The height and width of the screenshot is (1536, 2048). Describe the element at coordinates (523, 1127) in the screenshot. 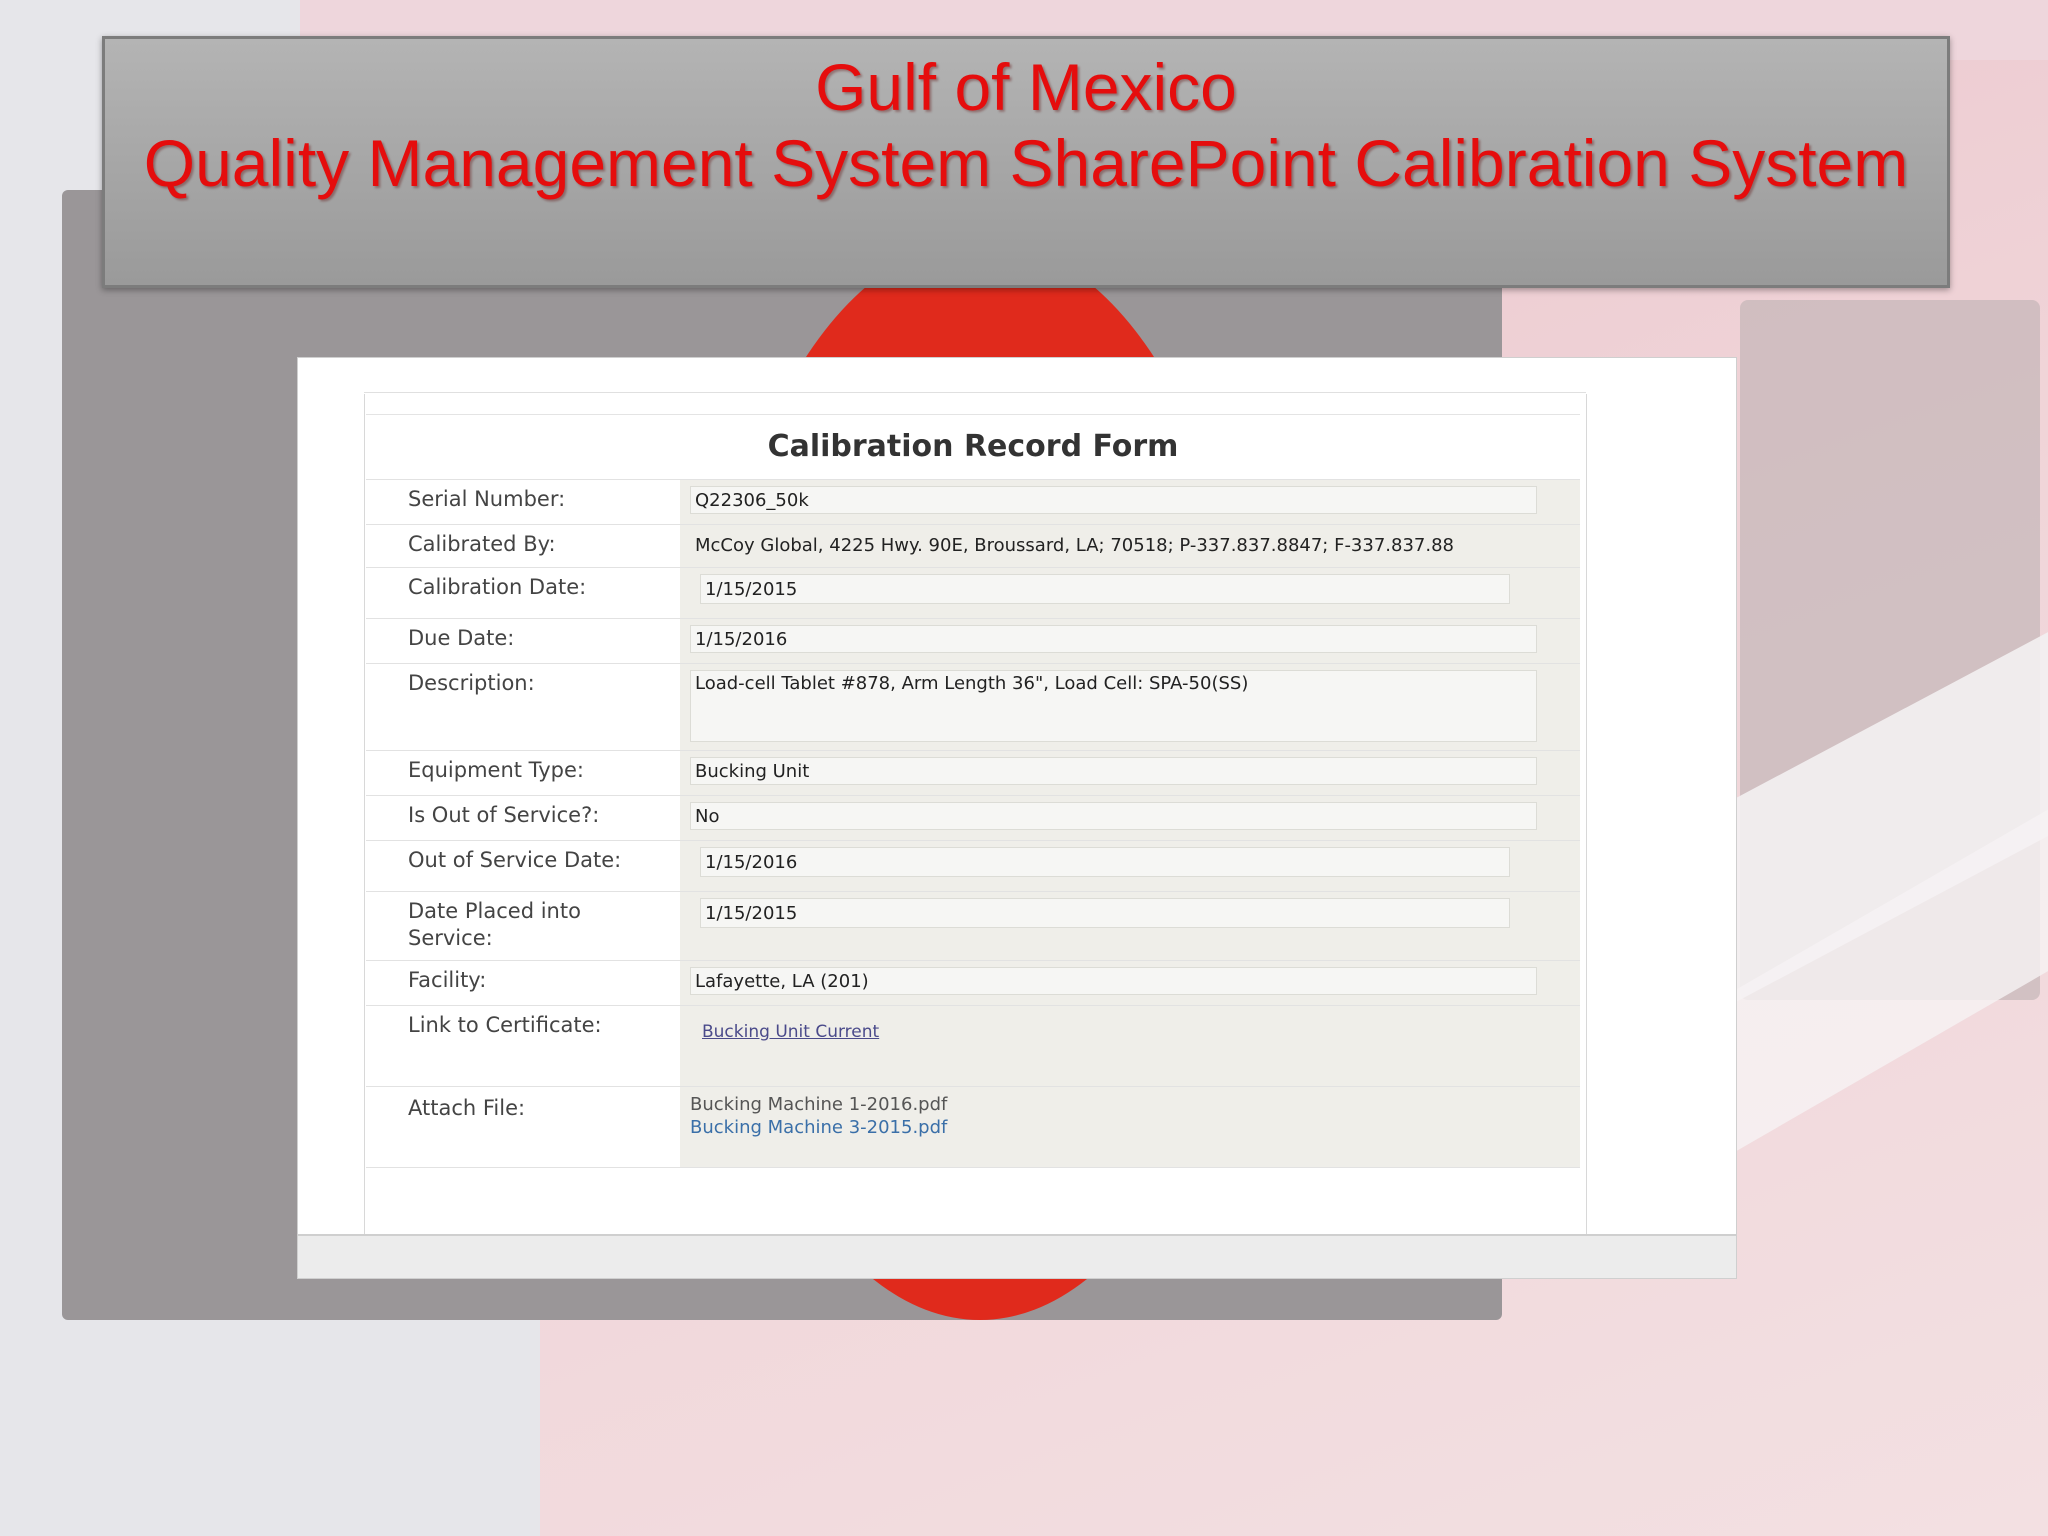

I see `attach-file-label: Attach File:` at that location.